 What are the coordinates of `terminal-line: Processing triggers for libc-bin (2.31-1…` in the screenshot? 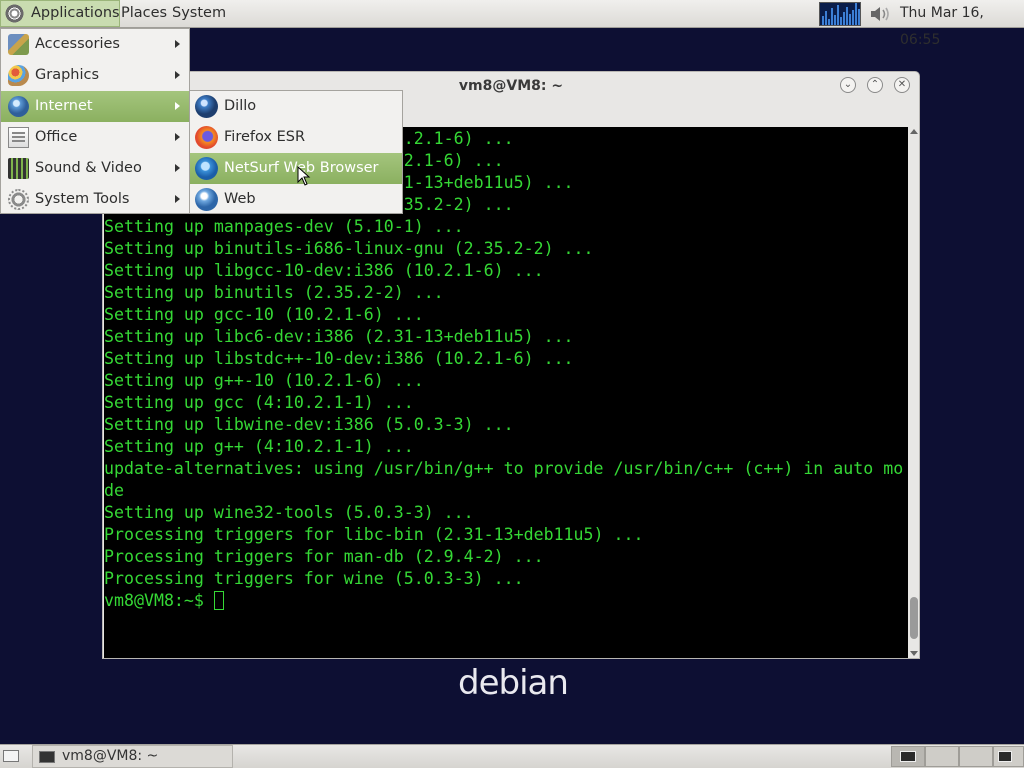 It's located at (374, 534).